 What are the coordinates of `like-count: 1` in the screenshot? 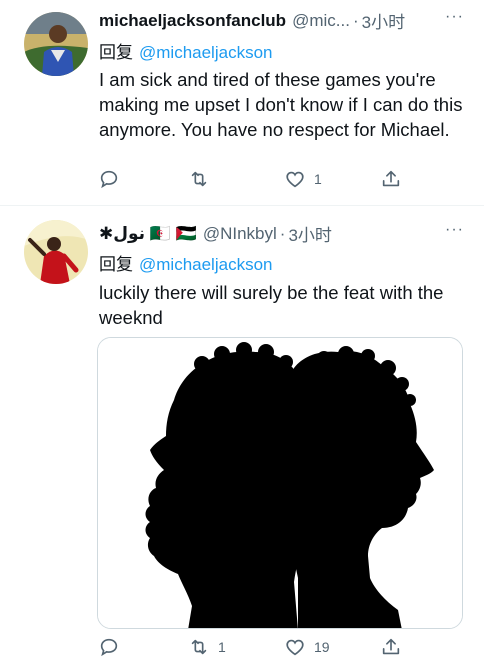 It's located at (318, 179).